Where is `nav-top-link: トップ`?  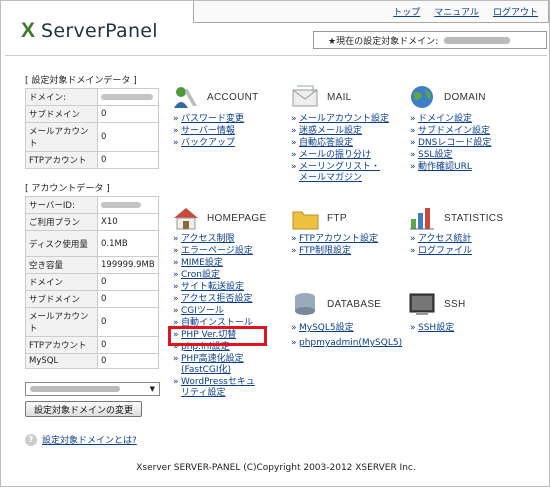 nav-top-link: トップ is located at coordinates (406, 11).